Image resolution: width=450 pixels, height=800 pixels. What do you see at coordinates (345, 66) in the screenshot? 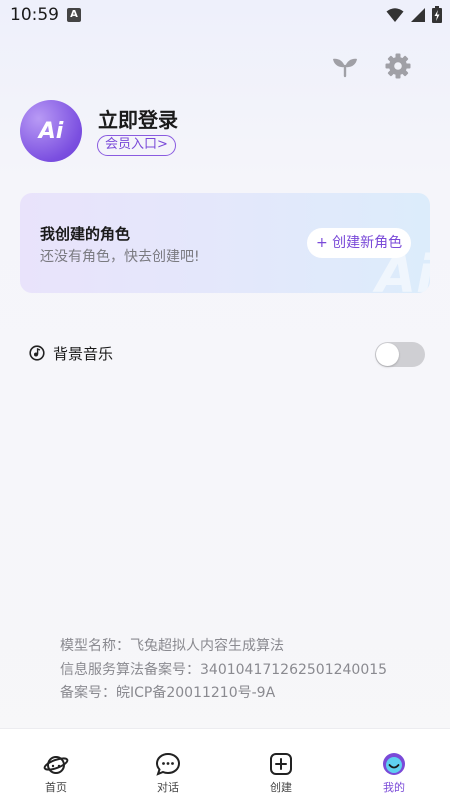
I see `sprout-icon` at bounding box center [345, 66].